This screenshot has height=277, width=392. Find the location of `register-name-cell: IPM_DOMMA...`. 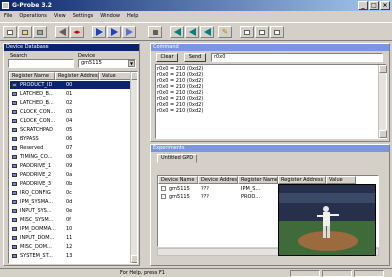

register-name-cell: IPM_DOMMA... is located at coordinates (38, 229).